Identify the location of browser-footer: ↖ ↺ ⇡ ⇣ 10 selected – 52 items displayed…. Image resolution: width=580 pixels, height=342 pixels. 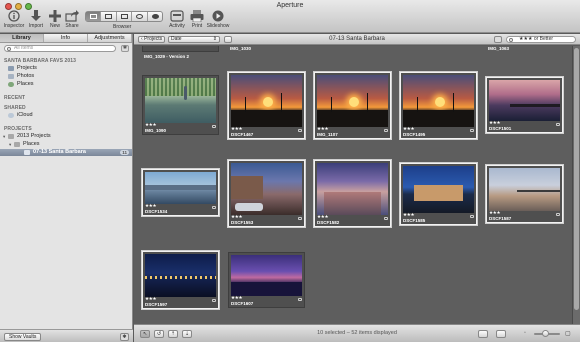
(357, 333).